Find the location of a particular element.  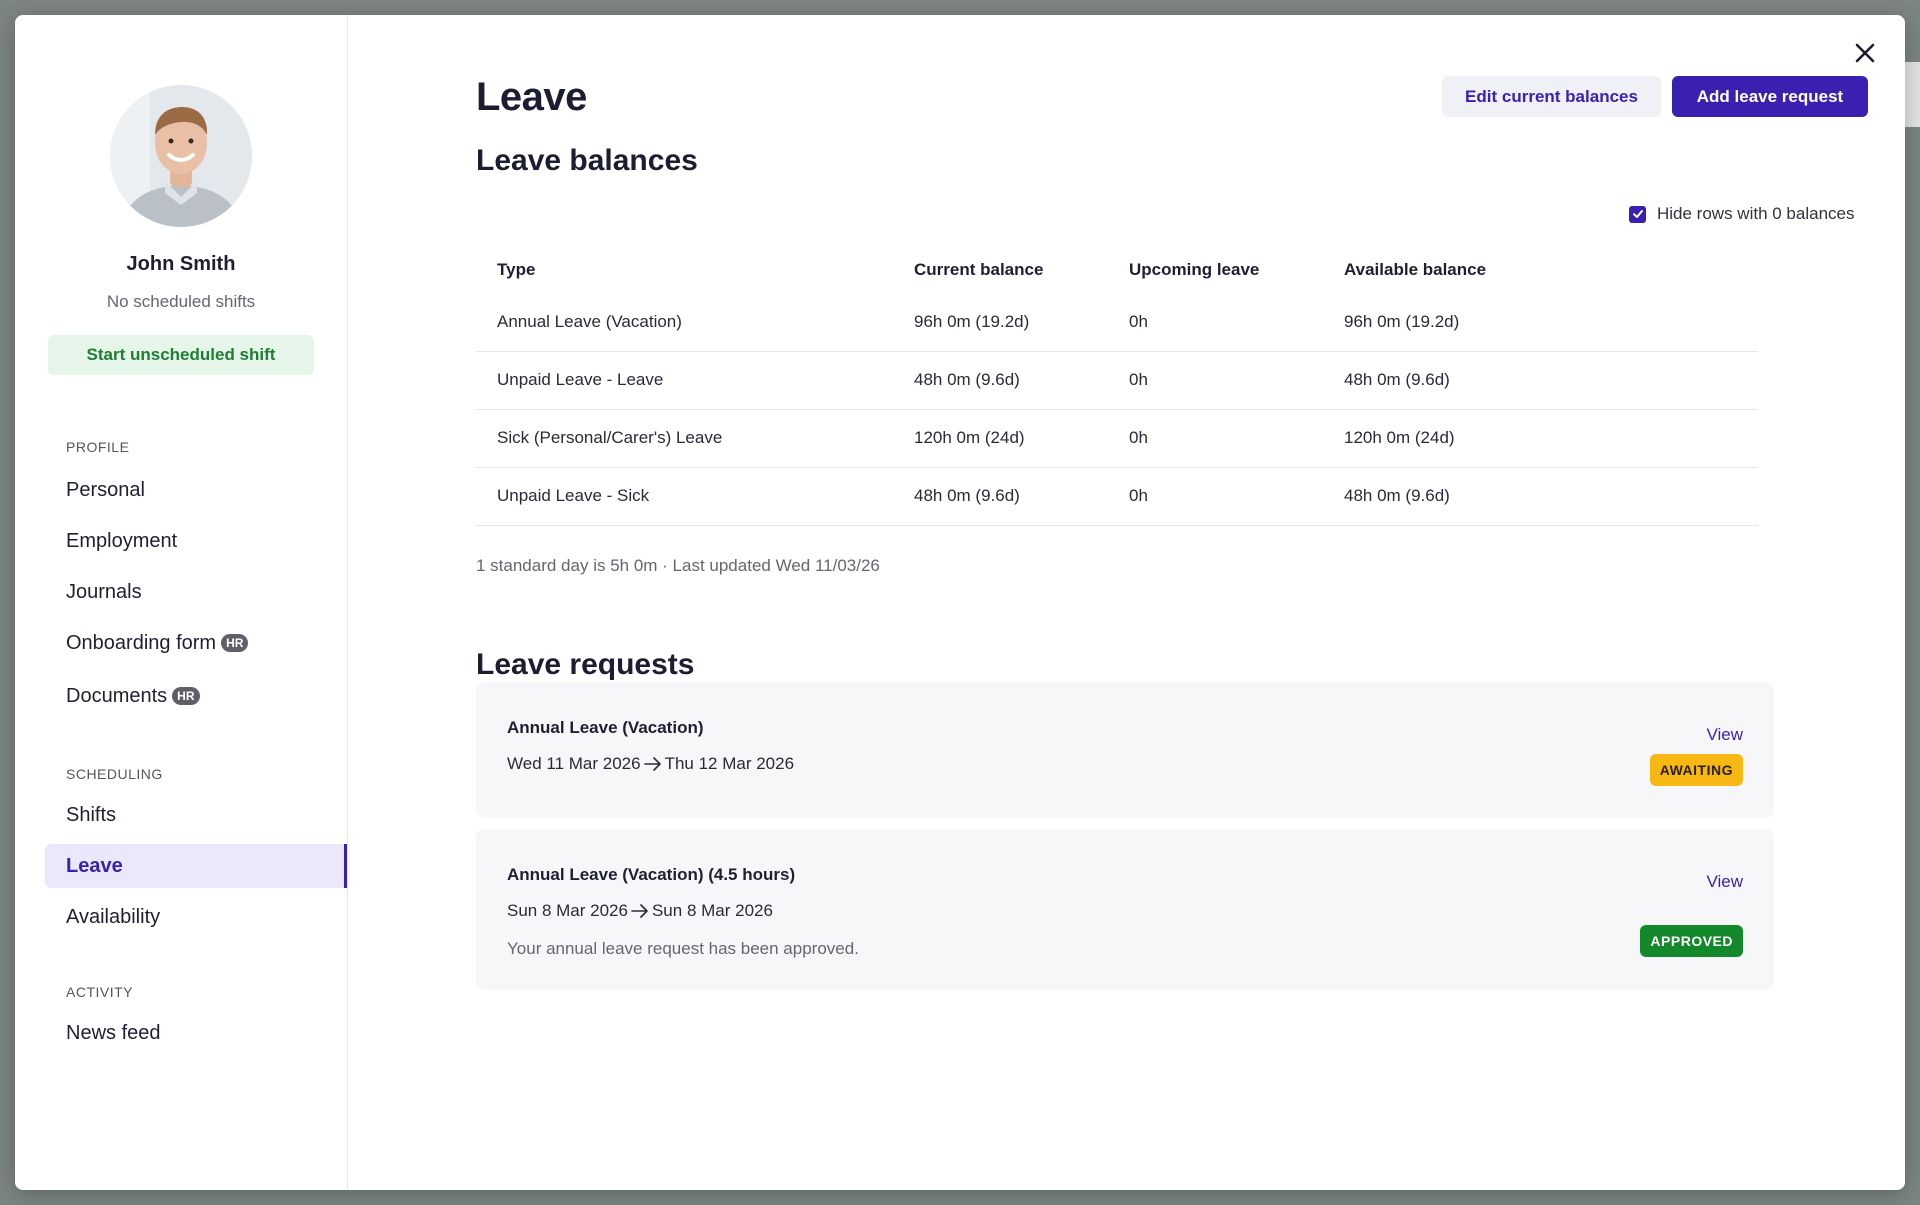

sidebar-item-label: Personal is located at coordinates (105, 489).